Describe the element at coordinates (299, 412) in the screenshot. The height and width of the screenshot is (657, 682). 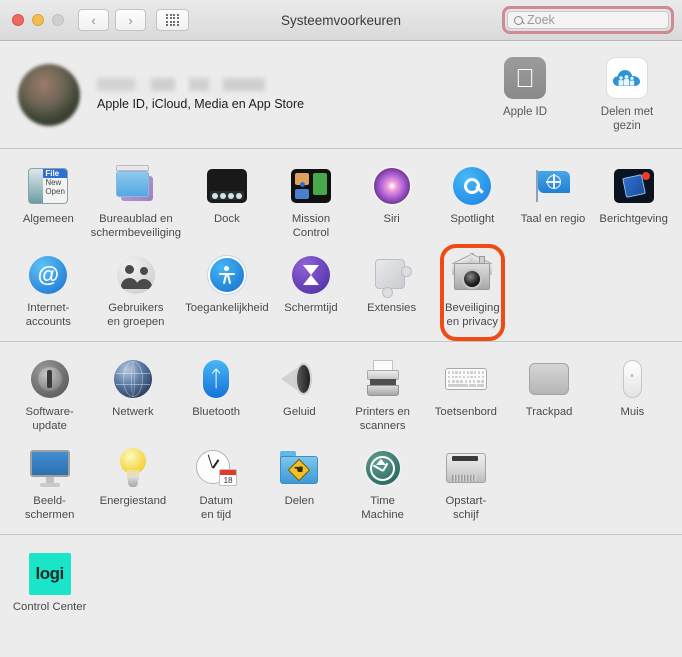
I see `pref-label: Geluid` at that location.